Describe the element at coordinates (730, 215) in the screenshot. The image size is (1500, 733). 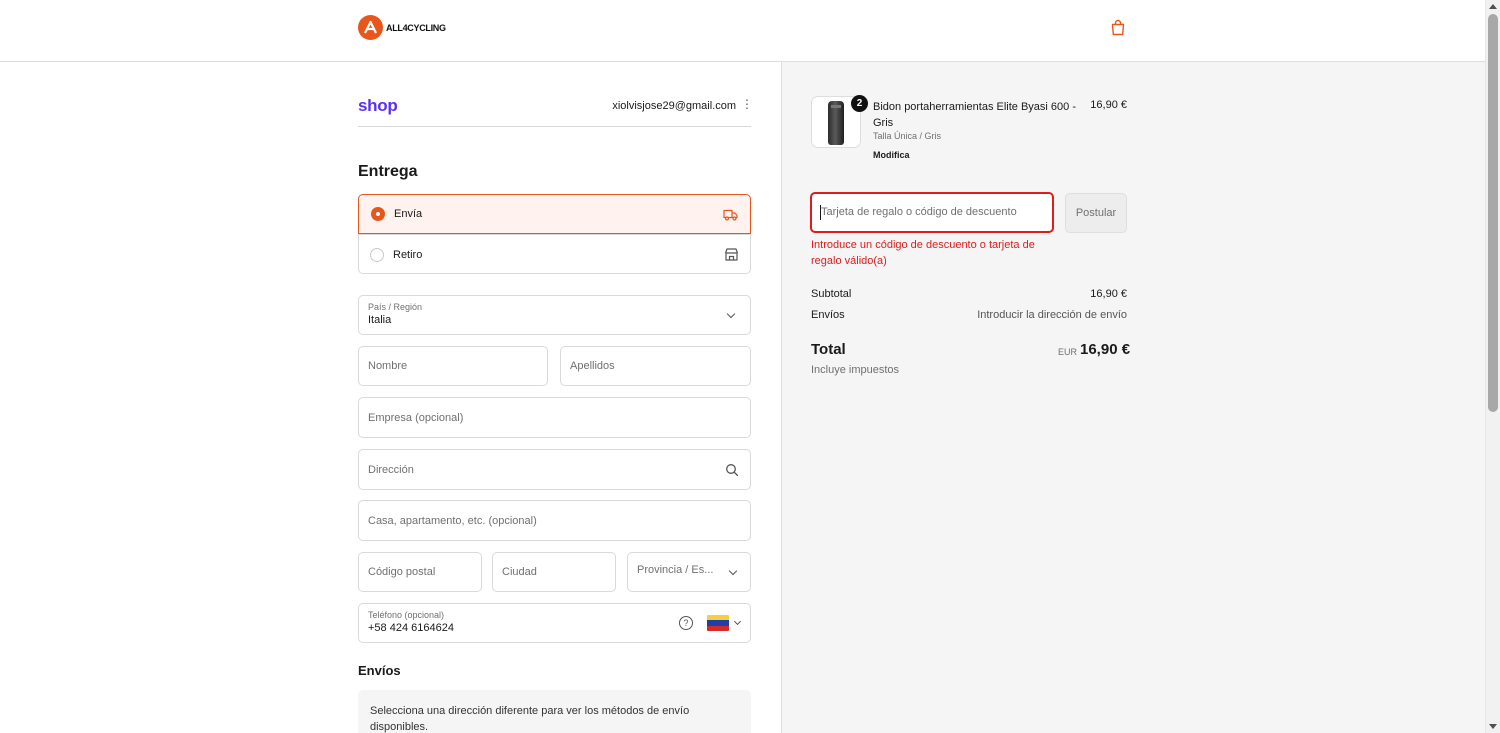
I see `truck-icon` at that location.